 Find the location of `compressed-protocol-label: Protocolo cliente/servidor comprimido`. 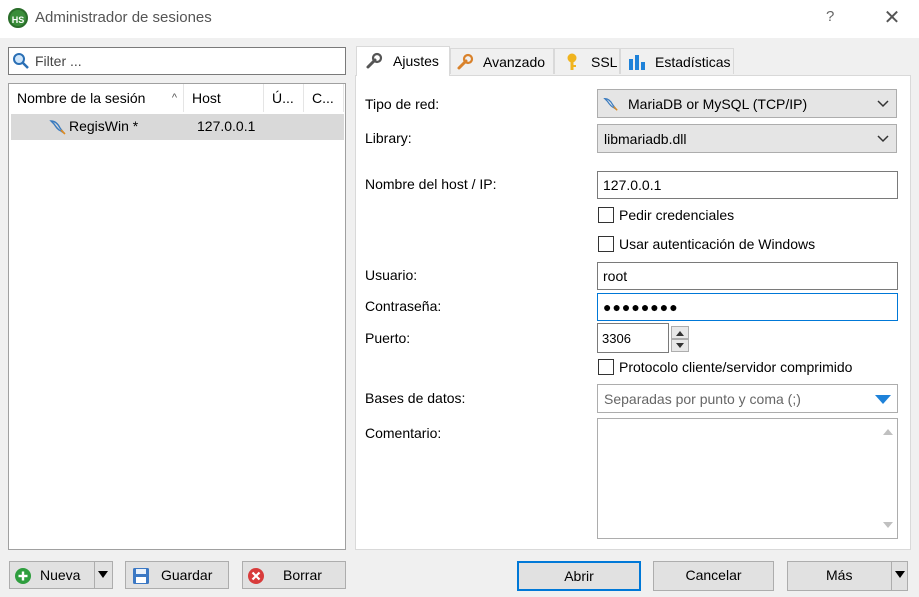

compressed-protocol-label: Protocolo cliente/servidor comprimido is located at coordinates (735, 367).